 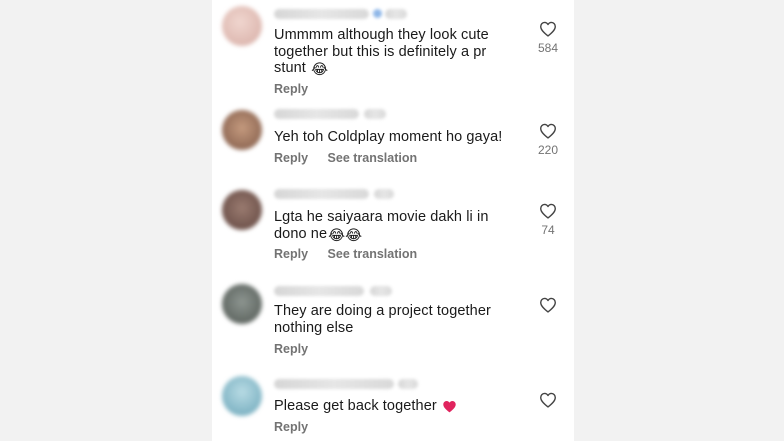 I want to click on like-count: 74, so click(x=548, y=230).